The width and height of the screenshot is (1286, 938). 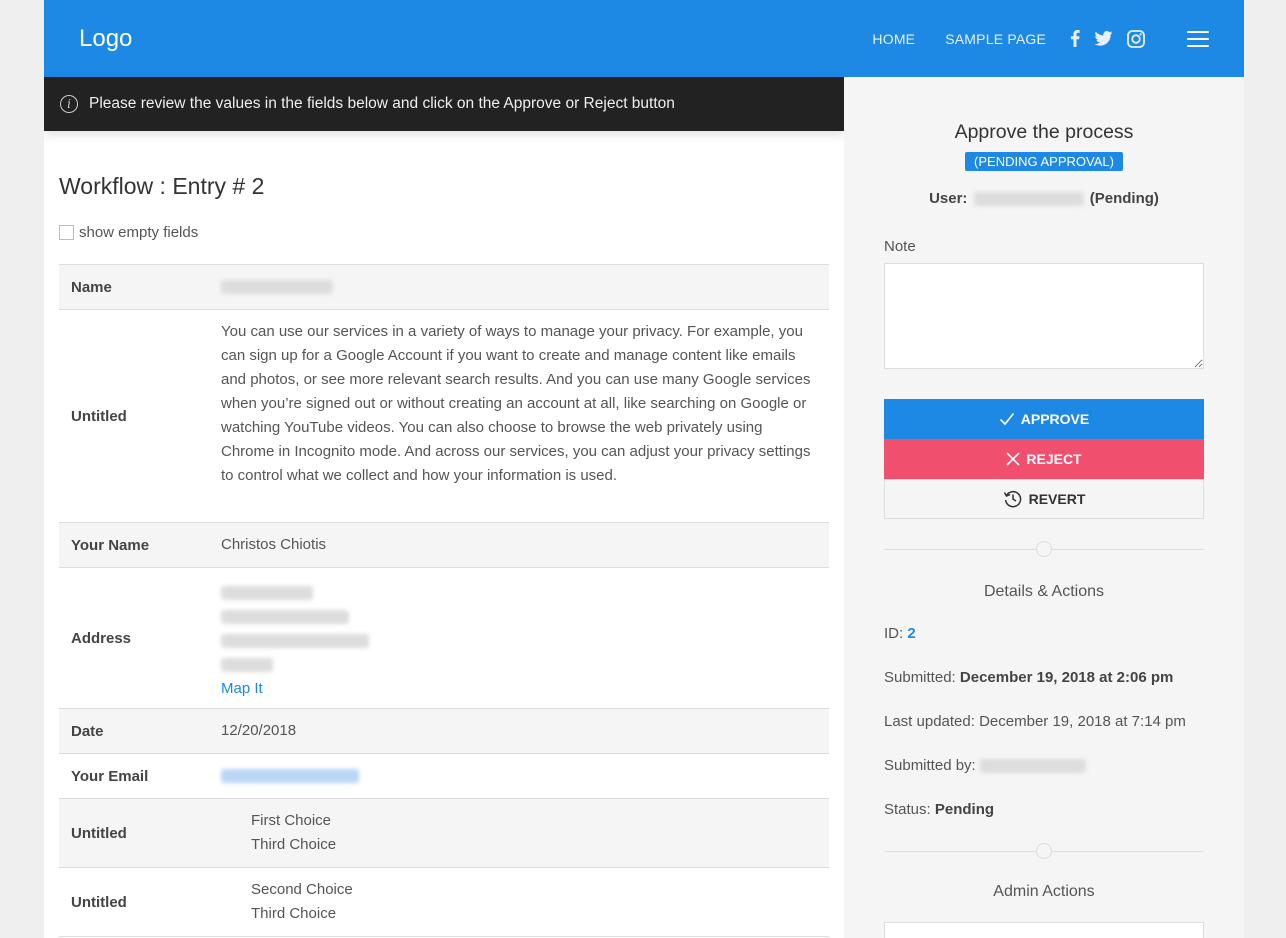 What do you see at coordinates (893, 39) in the screenshot?
I see `nav-home: HOME` at bounding box center [893, 39].